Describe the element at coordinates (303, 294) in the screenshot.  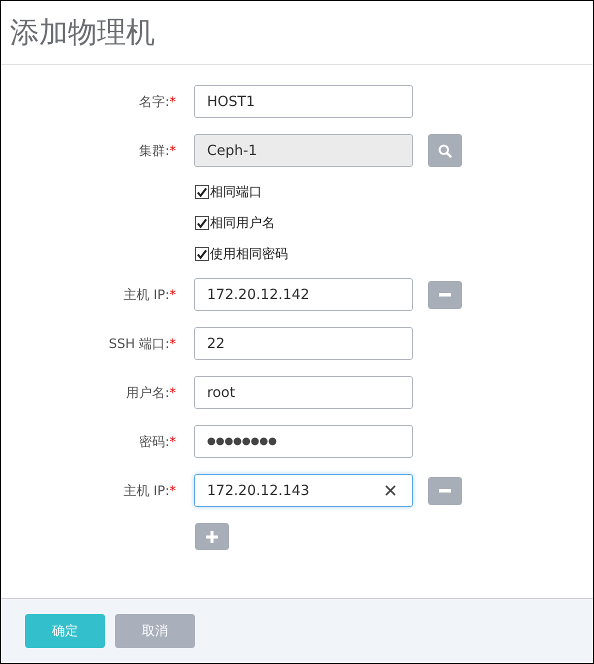
I see `input-field: 172.20.12.142` at that location.